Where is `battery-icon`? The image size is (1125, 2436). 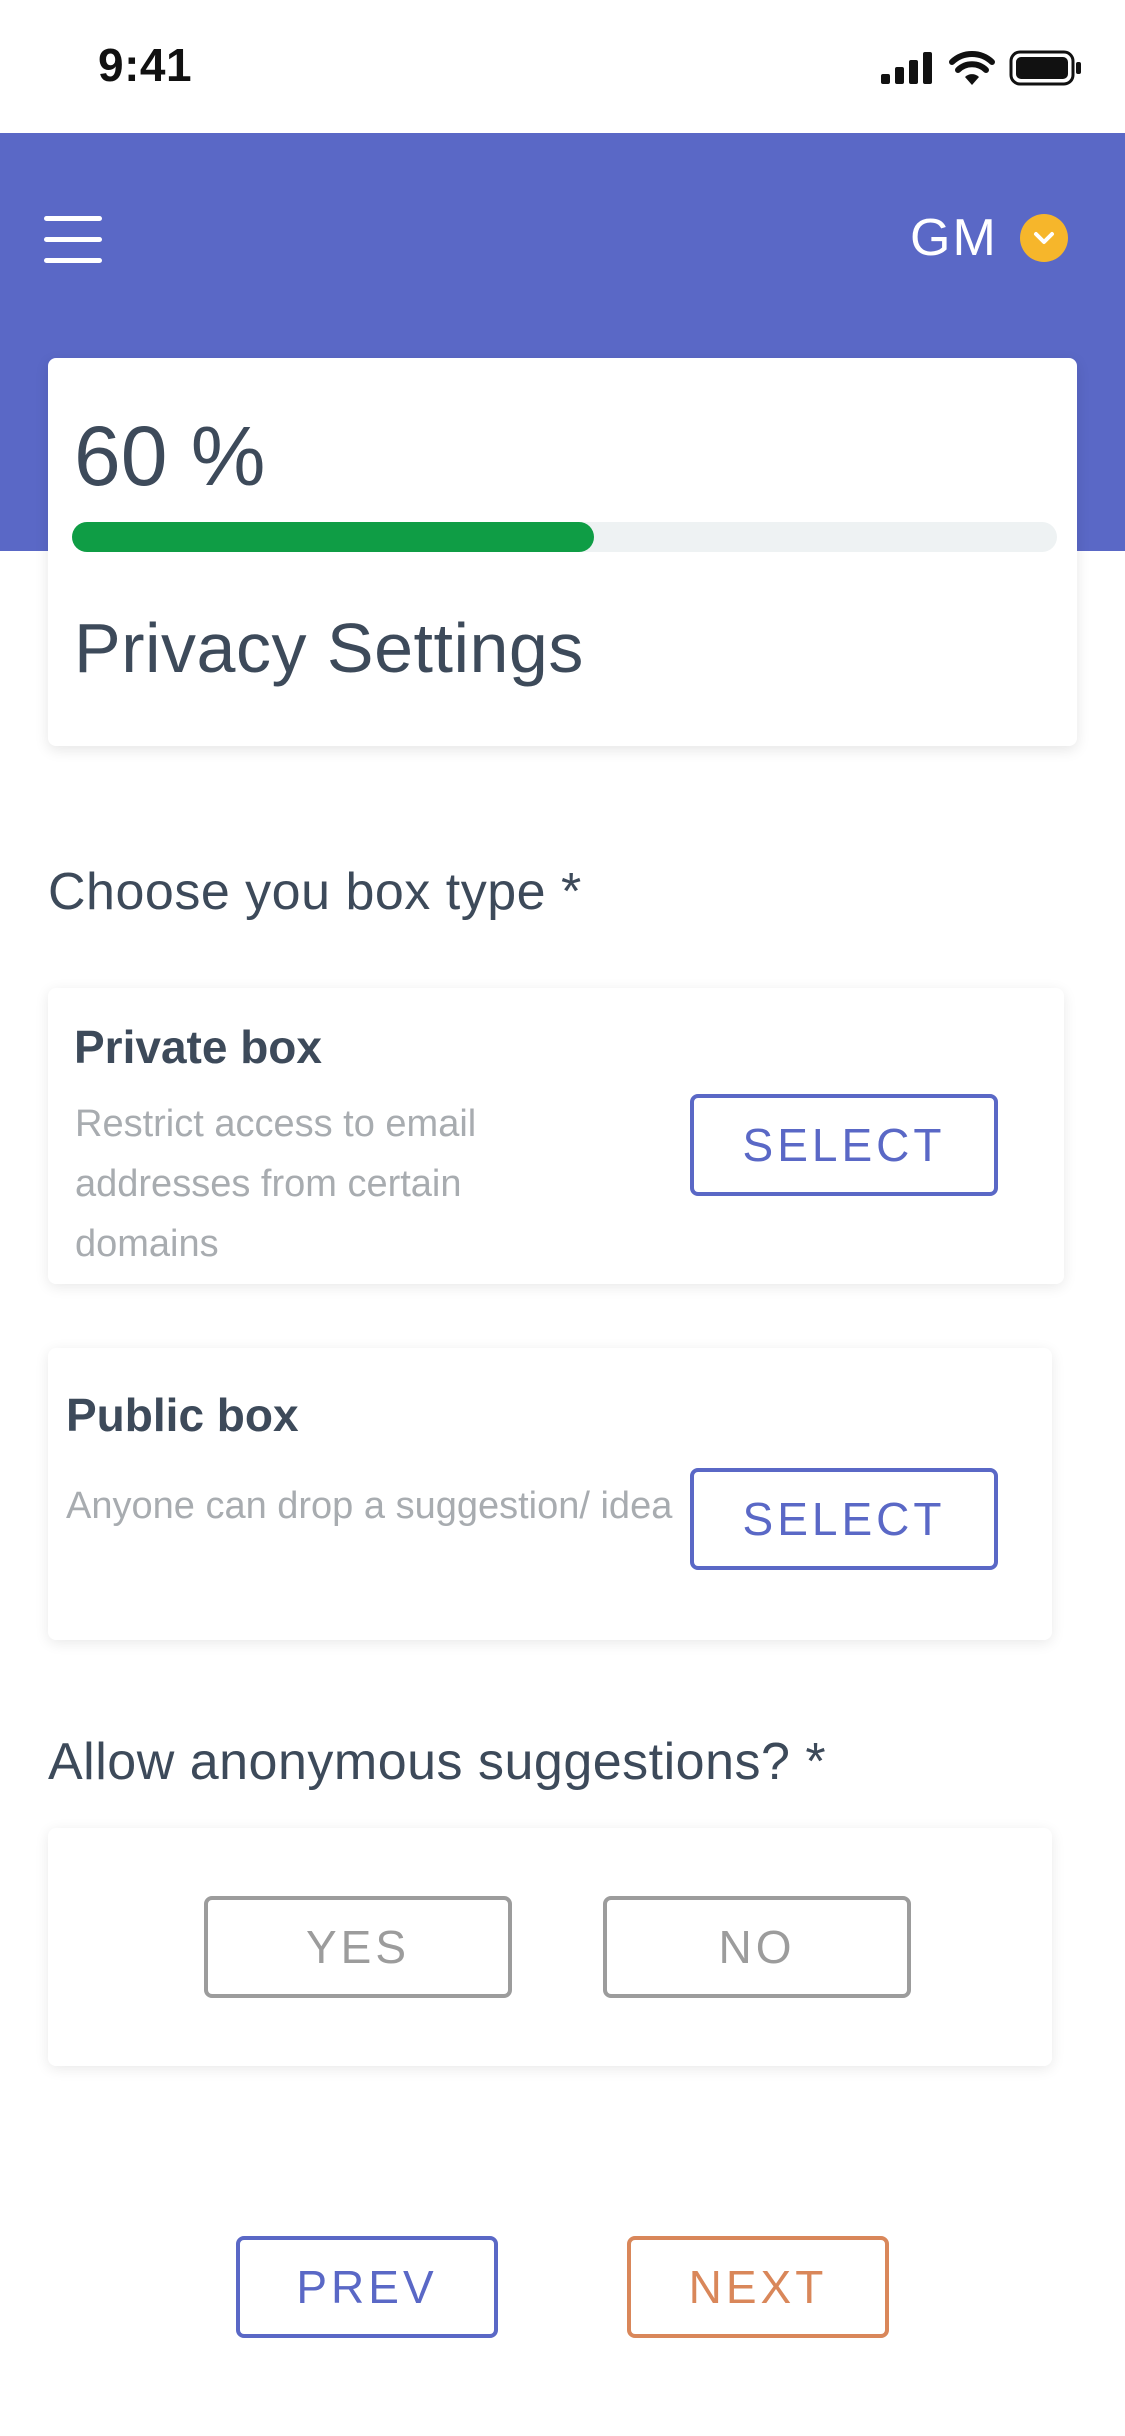
battery-icon is located at coordinates (1045, 68).